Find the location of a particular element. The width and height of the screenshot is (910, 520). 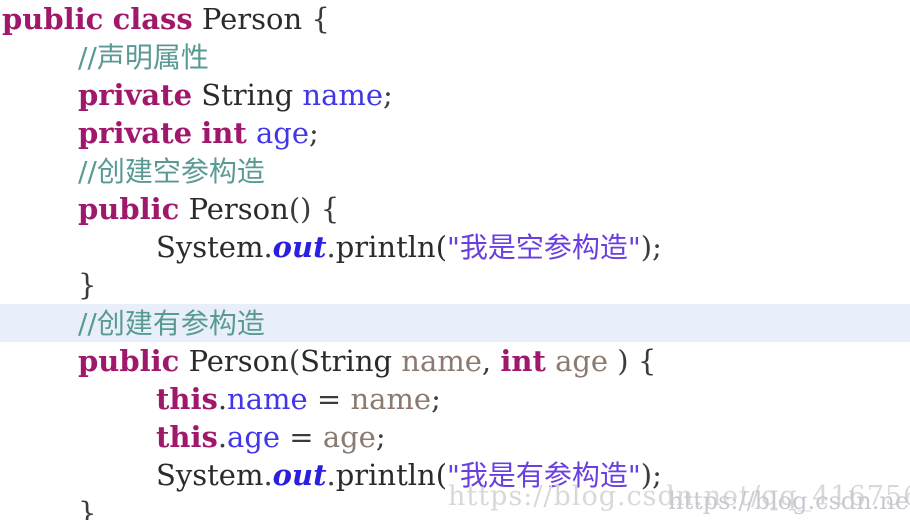

code-line: System.out.println("我是有参构造"); is located at coordinates (455, 475).